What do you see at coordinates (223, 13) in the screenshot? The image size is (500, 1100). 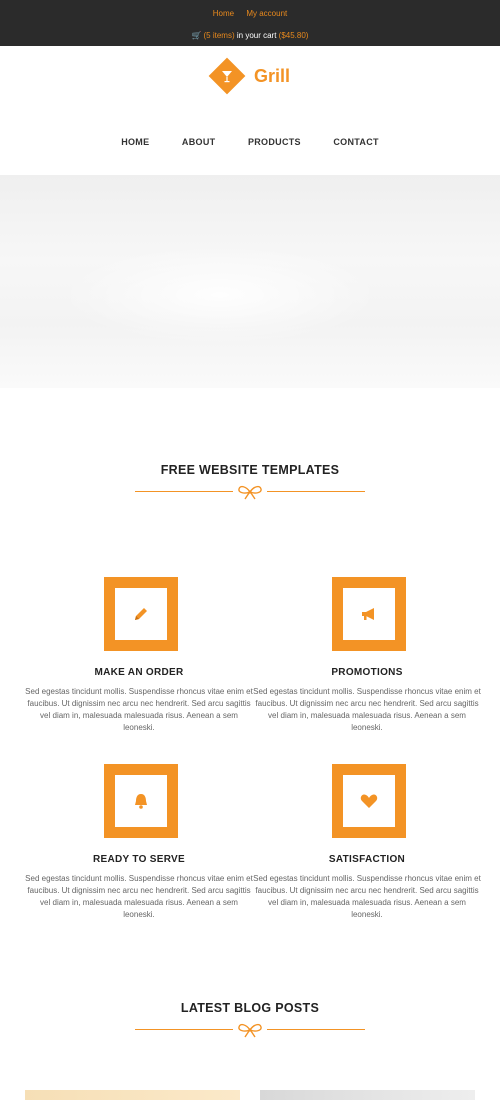 I see `home-link: Home` at bounding box center [223, 13].